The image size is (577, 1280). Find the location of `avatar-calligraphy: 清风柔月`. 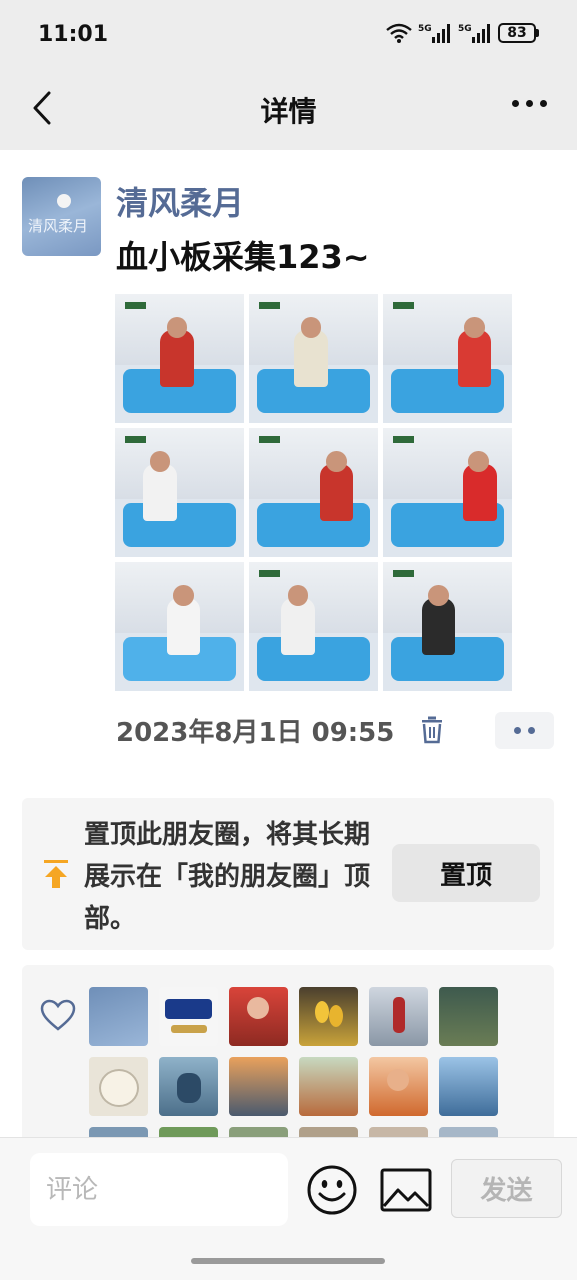

avatar-calligraphy: 清风柔月 is located at coordinates (58, 226).